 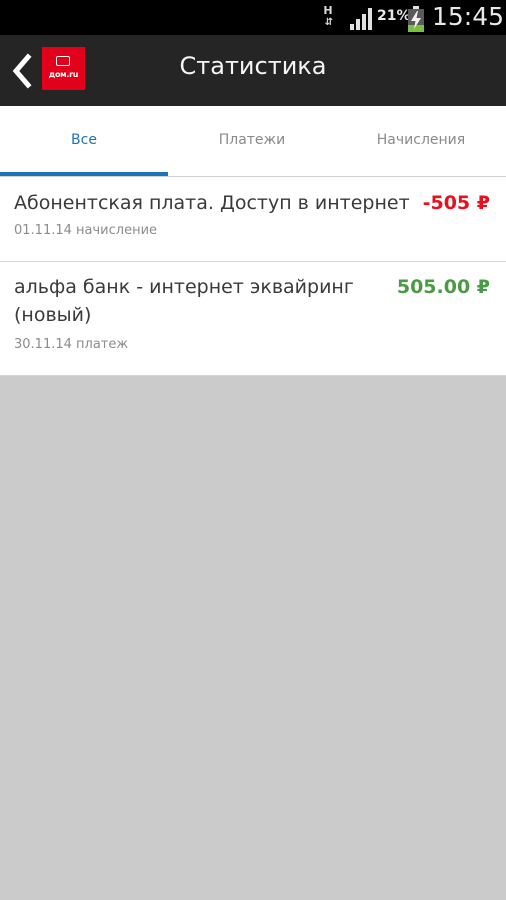 What do you see at coordinates (421, 141) in the screenshot?
I see `tab-charges: Начисления` at bounding box center [421, 141].